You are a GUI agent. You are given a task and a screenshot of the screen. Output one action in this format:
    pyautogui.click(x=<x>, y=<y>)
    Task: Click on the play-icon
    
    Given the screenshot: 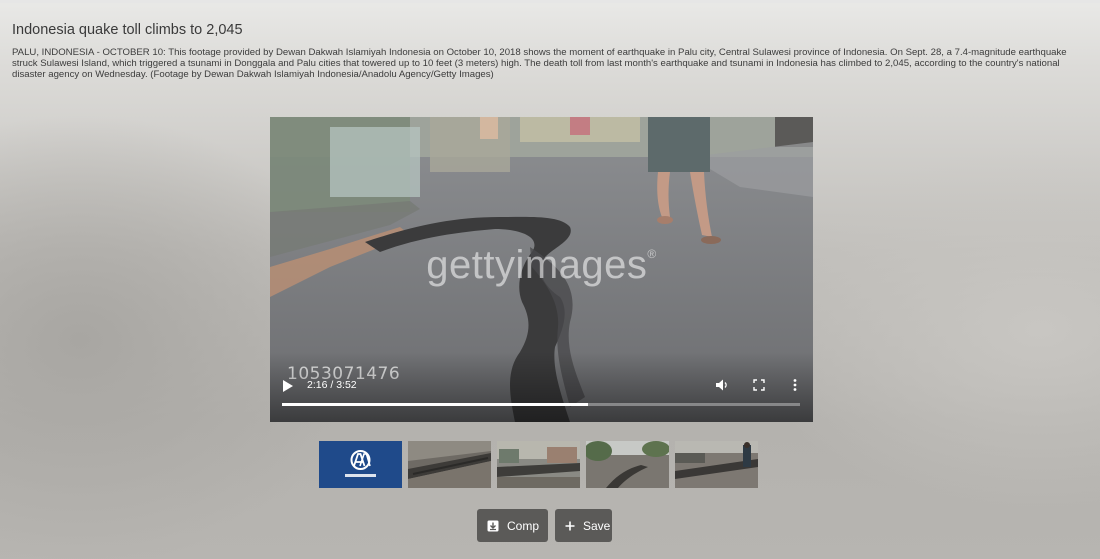 What is the action you would take?
    pyautogui.click(x=288, y=385)
    